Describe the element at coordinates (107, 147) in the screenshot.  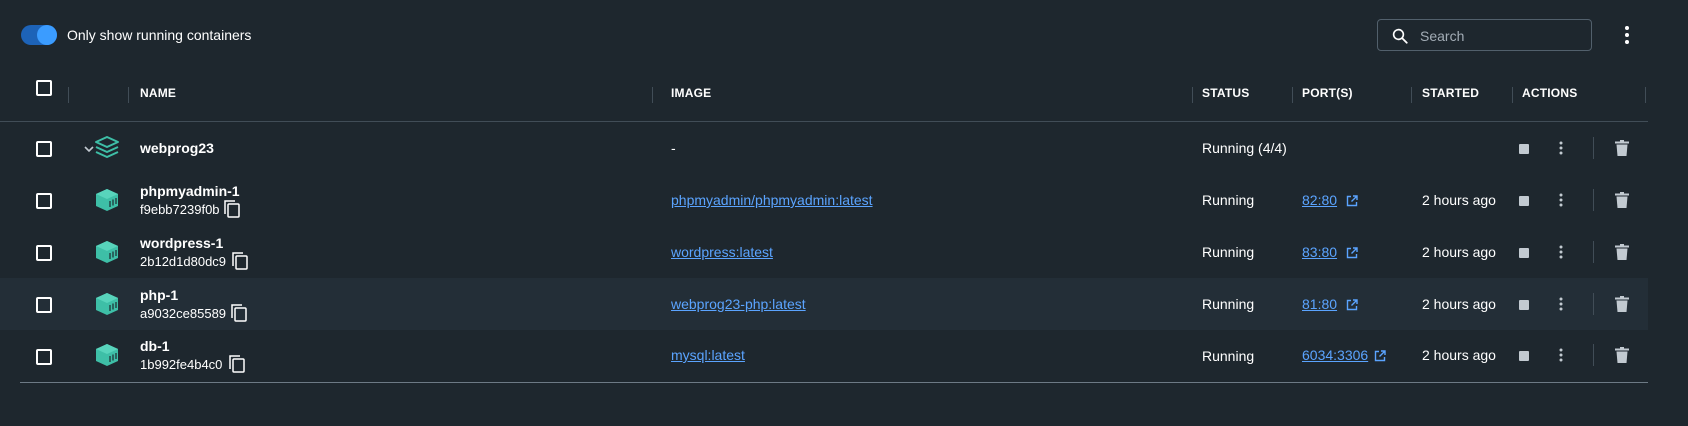
I see `stack-icon` at that location.